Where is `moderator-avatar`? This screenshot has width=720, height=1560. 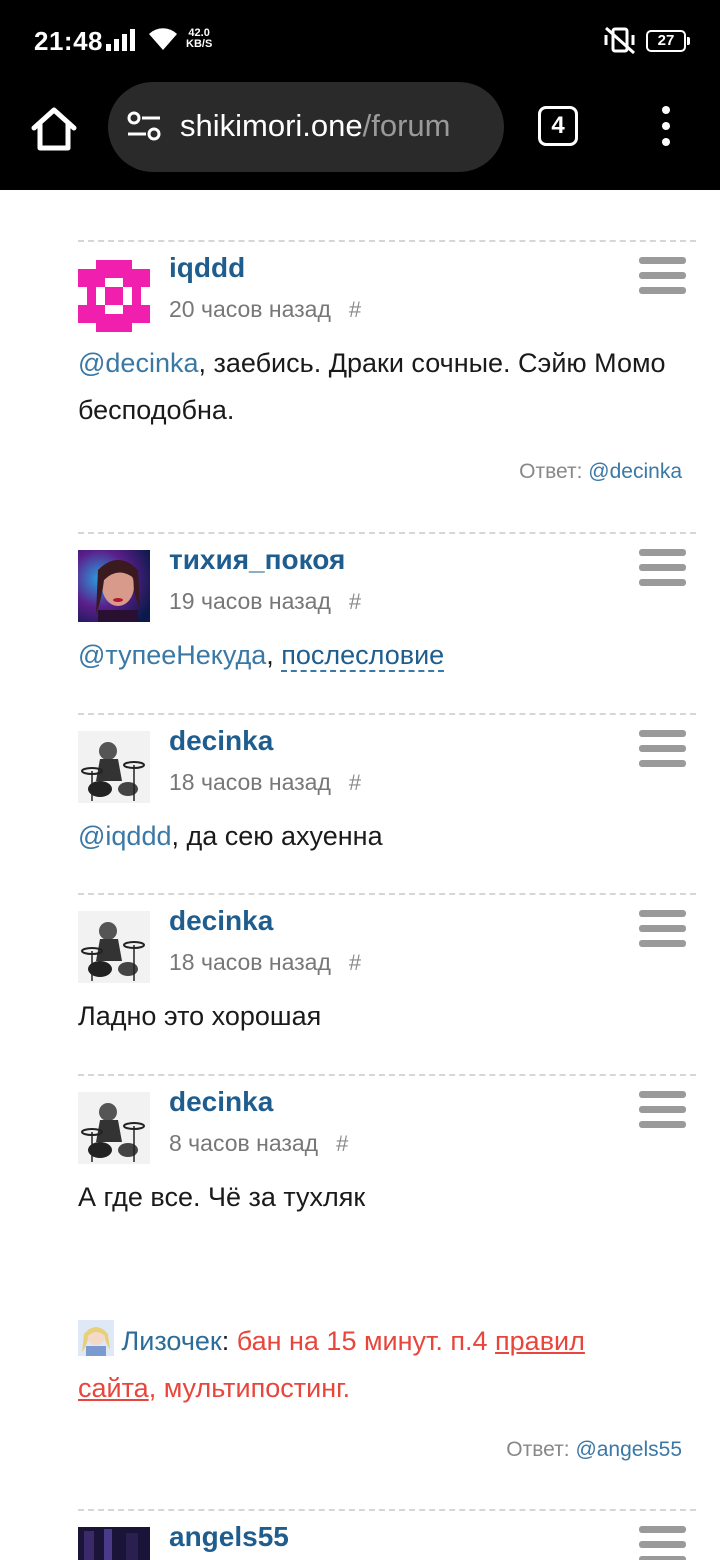
moderator-avatar is located at coordinates (96, 1338).